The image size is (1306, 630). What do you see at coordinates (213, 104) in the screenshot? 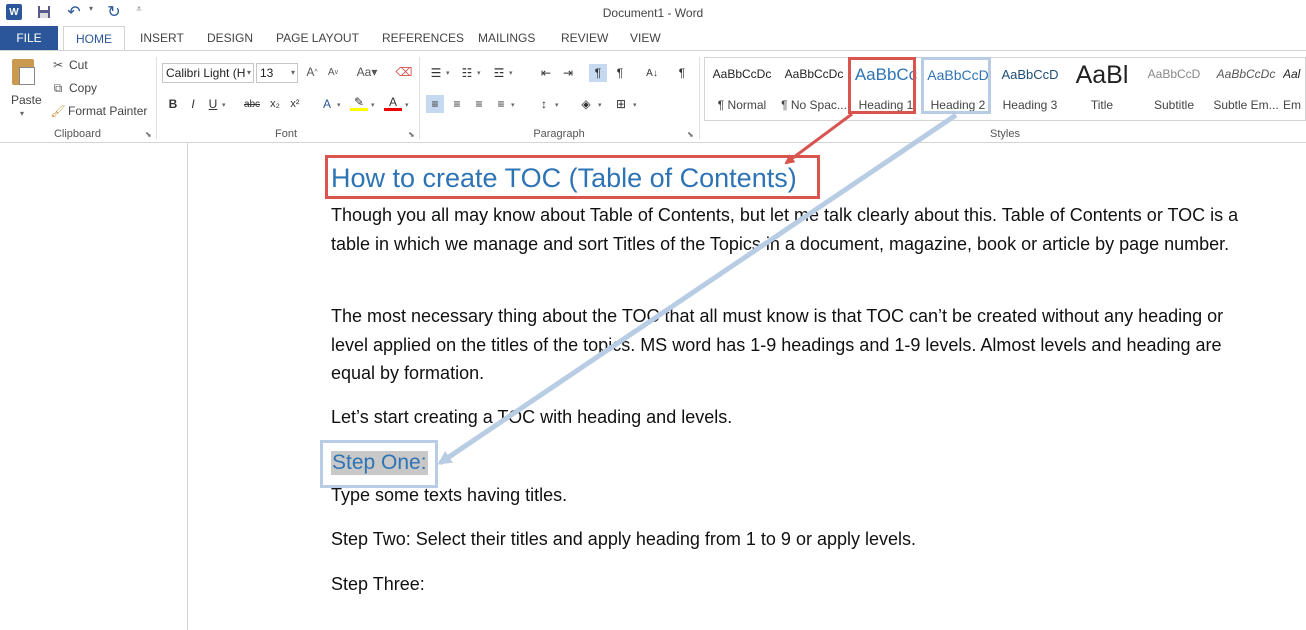
I see `underline-button: U` at bounding box center [213, 104].